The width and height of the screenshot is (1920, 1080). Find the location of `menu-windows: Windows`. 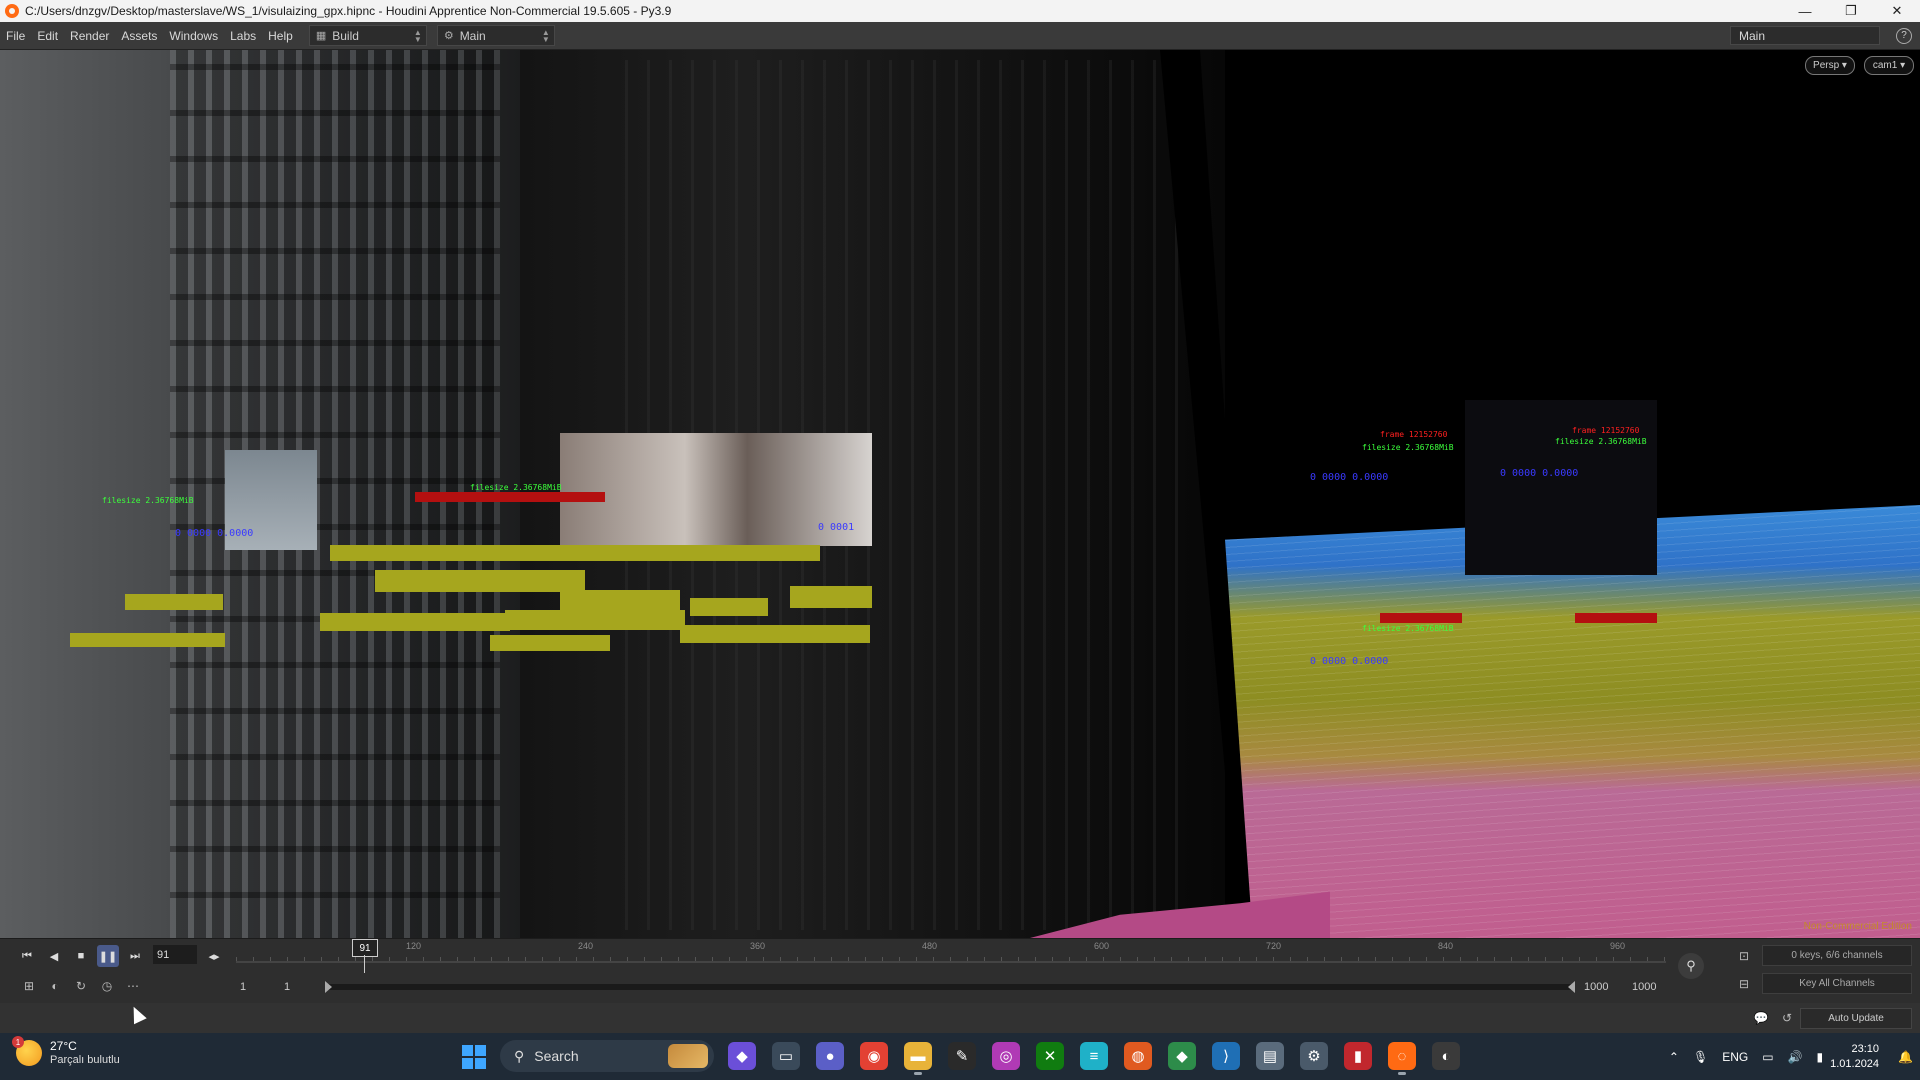

menu-windows: Windows is located at coordinates (193, 36).